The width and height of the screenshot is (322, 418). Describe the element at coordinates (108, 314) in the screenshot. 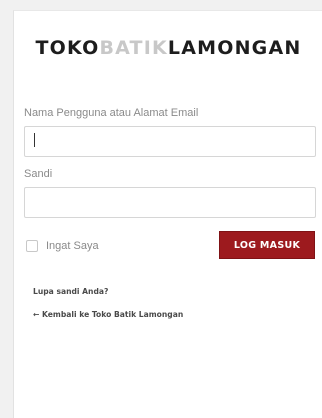

I see `back-to-site-link: ← Kembali ke Toko Batik Lamongan` at that location.